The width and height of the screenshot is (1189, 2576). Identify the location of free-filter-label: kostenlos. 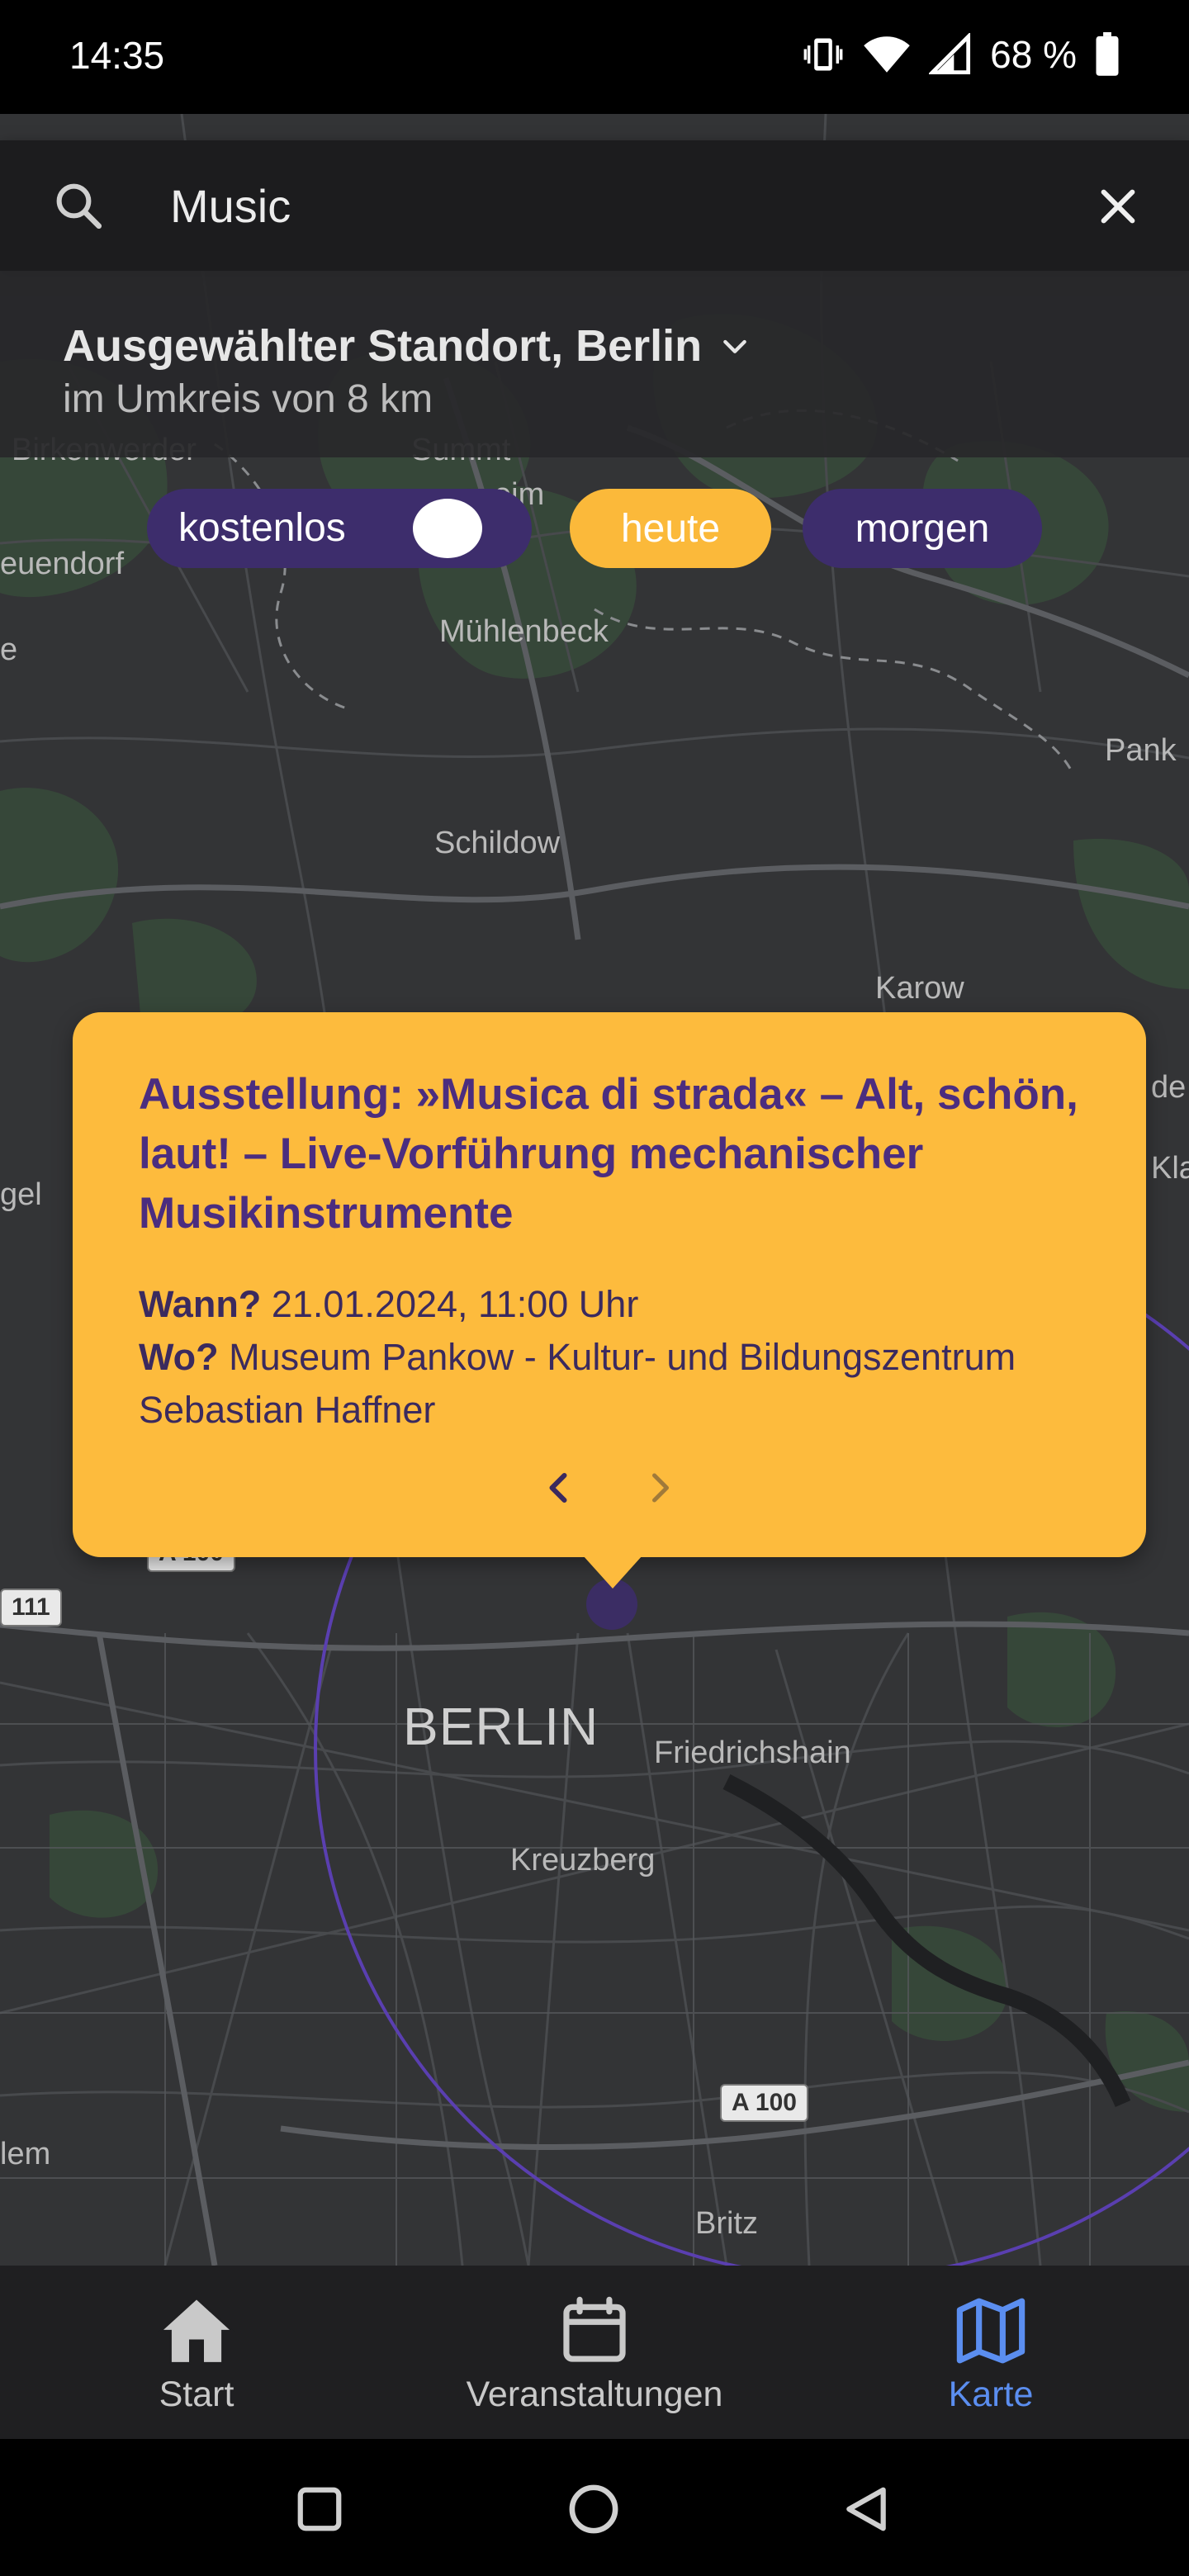
(262, 528).